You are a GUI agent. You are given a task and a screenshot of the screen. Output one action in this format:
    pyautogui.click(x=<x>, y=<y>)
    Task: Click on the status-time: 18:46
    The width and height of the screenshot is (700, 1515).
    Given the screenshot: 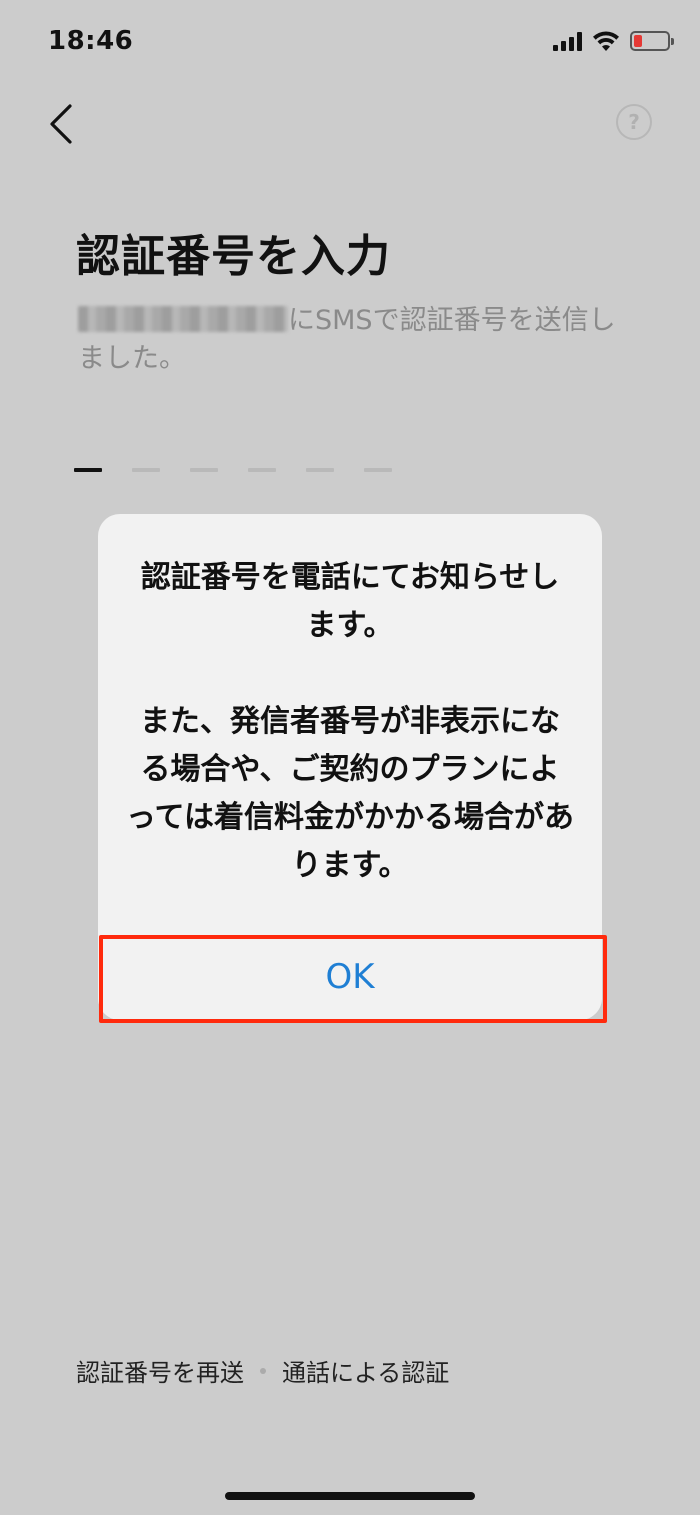 What is the action you would take?
    pyautogui.click(x=91, y=41)
    